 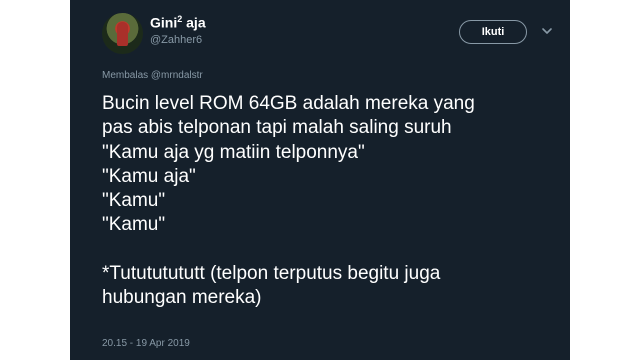 I want to click on tweet-line: "Kamu aja yg matiin telponnya", so click(x=233, y=152).